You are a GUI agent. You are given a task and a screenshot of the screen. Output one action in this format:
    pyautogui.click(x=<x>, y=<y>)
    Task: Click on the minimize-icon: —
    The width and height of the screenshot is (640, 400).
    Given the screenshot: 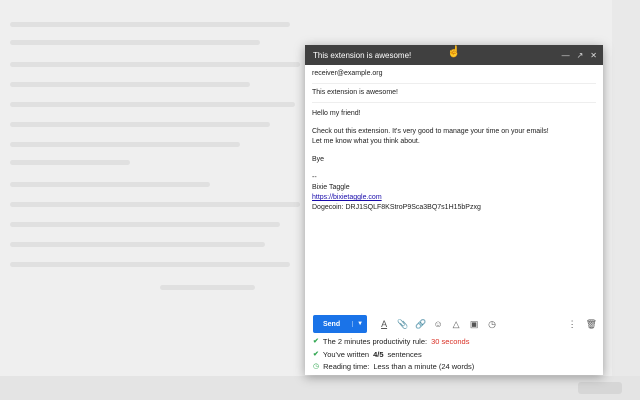 What is the action you would take?
    pyautogui.click(x=566, y=55)
    